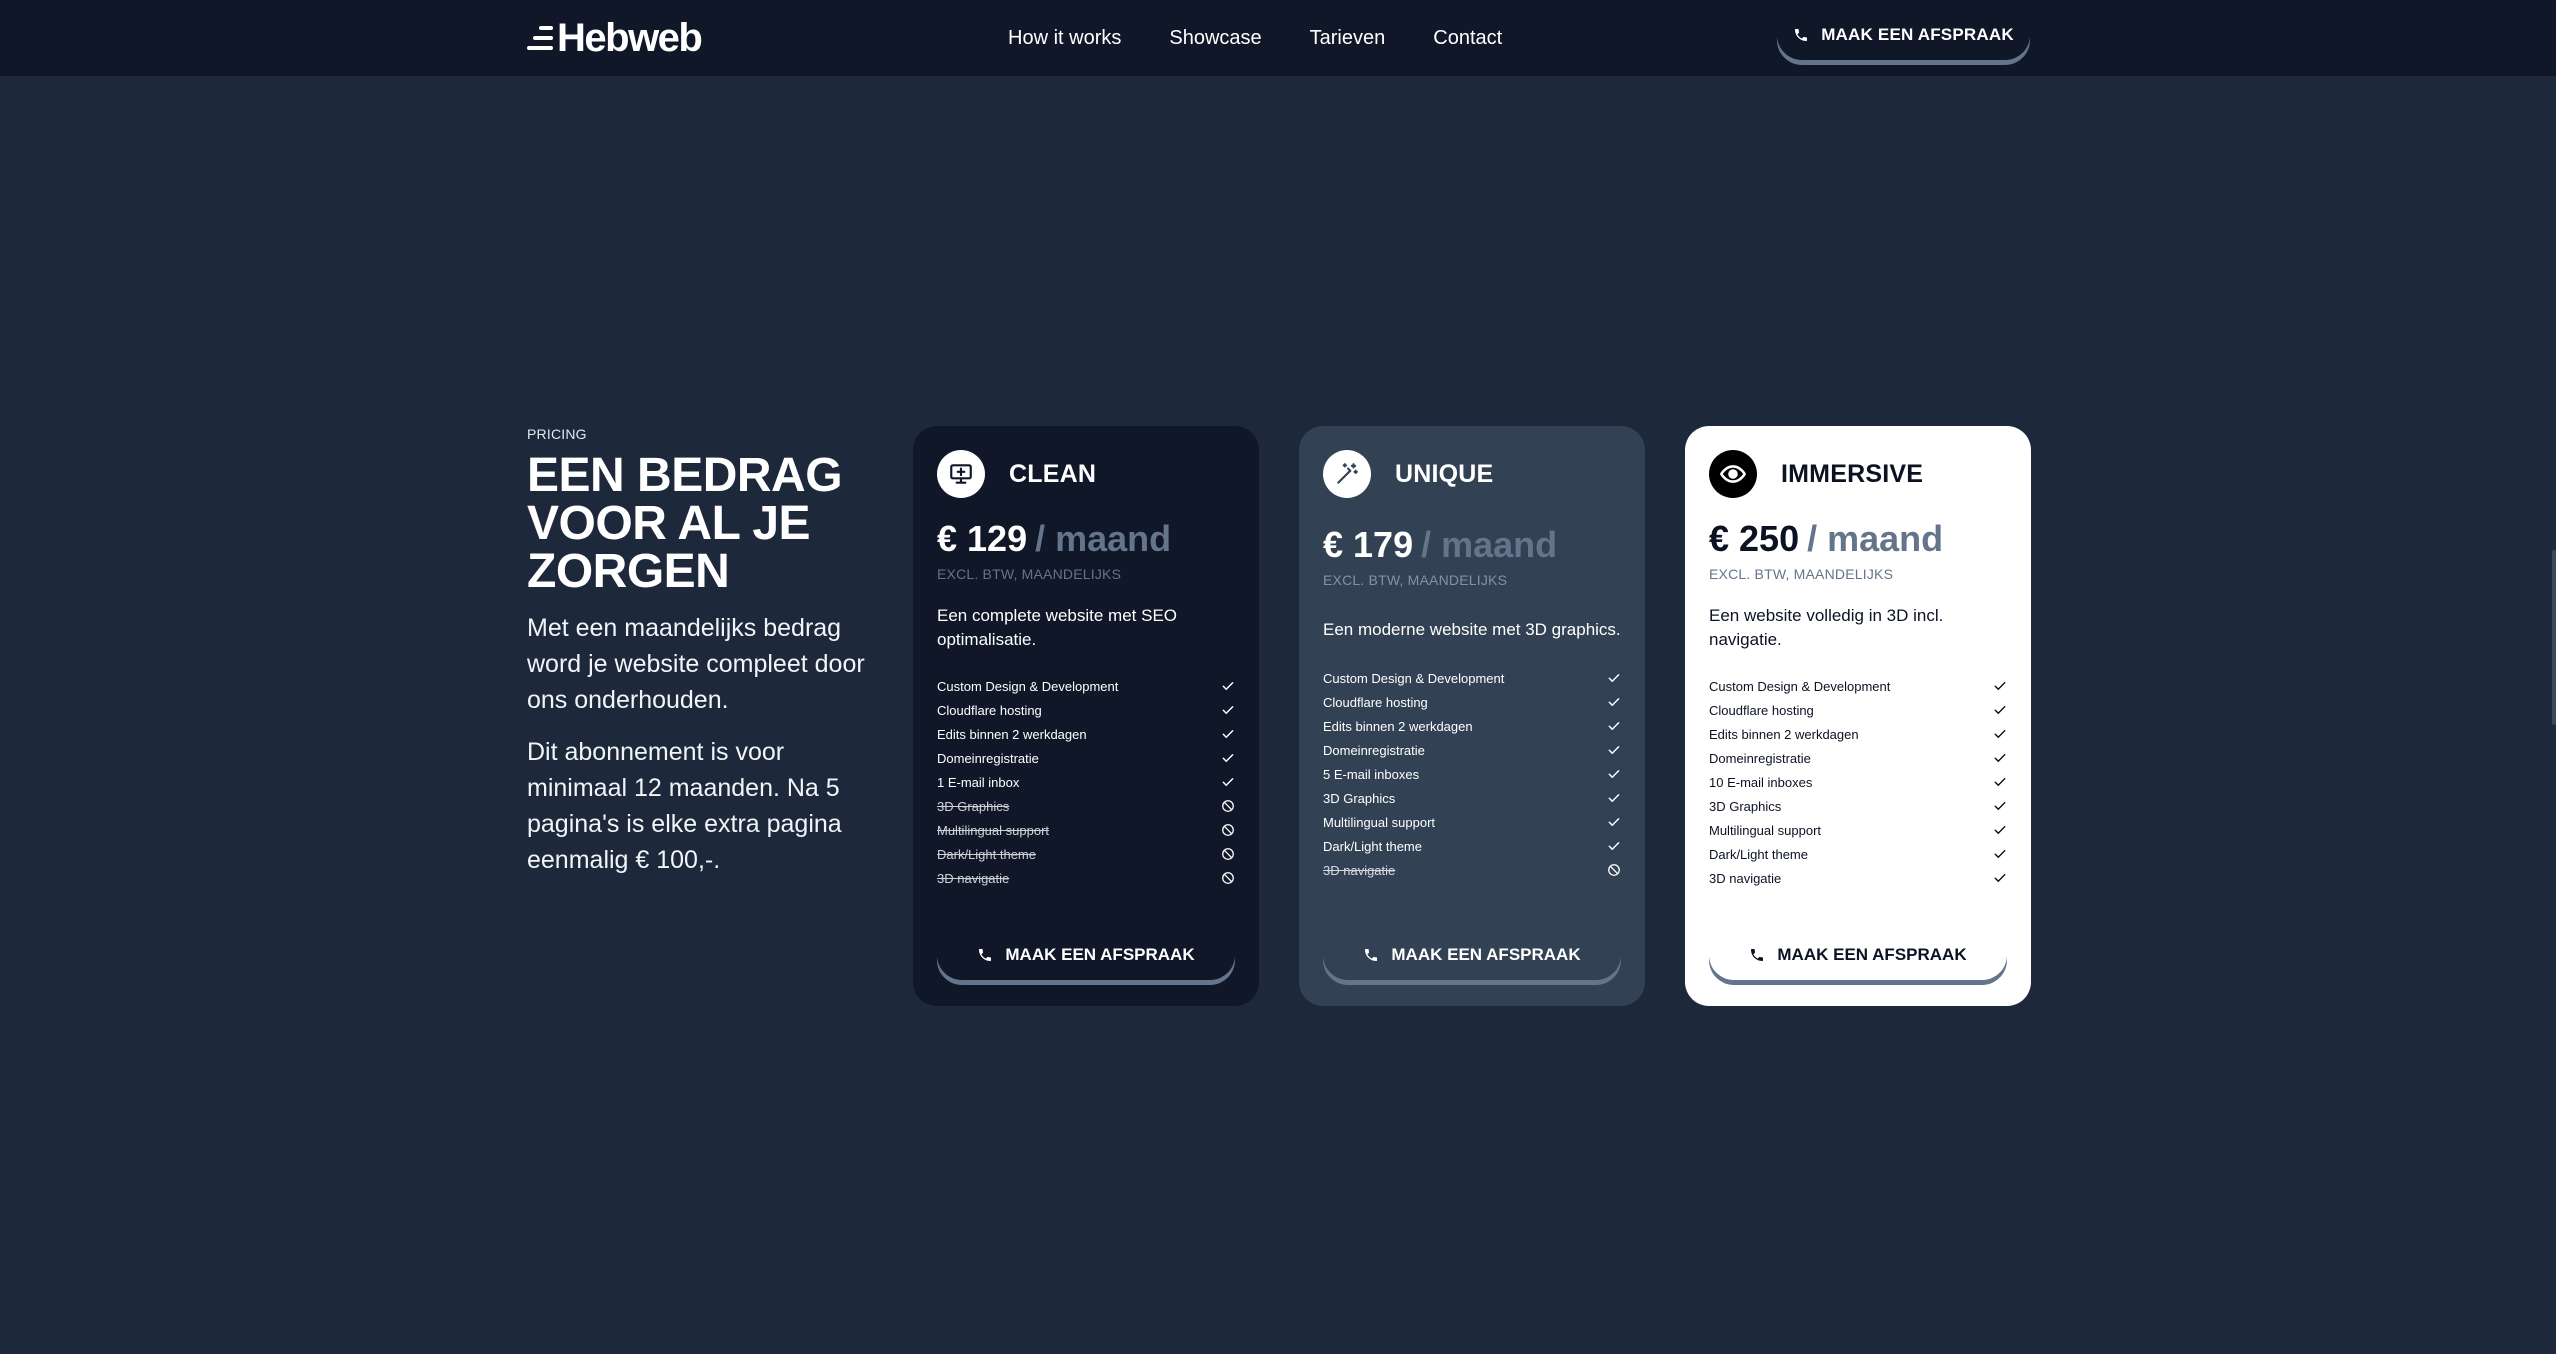 The image size is (2556, 1354). What do you see at coordinates (1064, 38) in the screenshot?
I see `nav-link-how-it-works: How it works` at bounding box center [1064, 38].